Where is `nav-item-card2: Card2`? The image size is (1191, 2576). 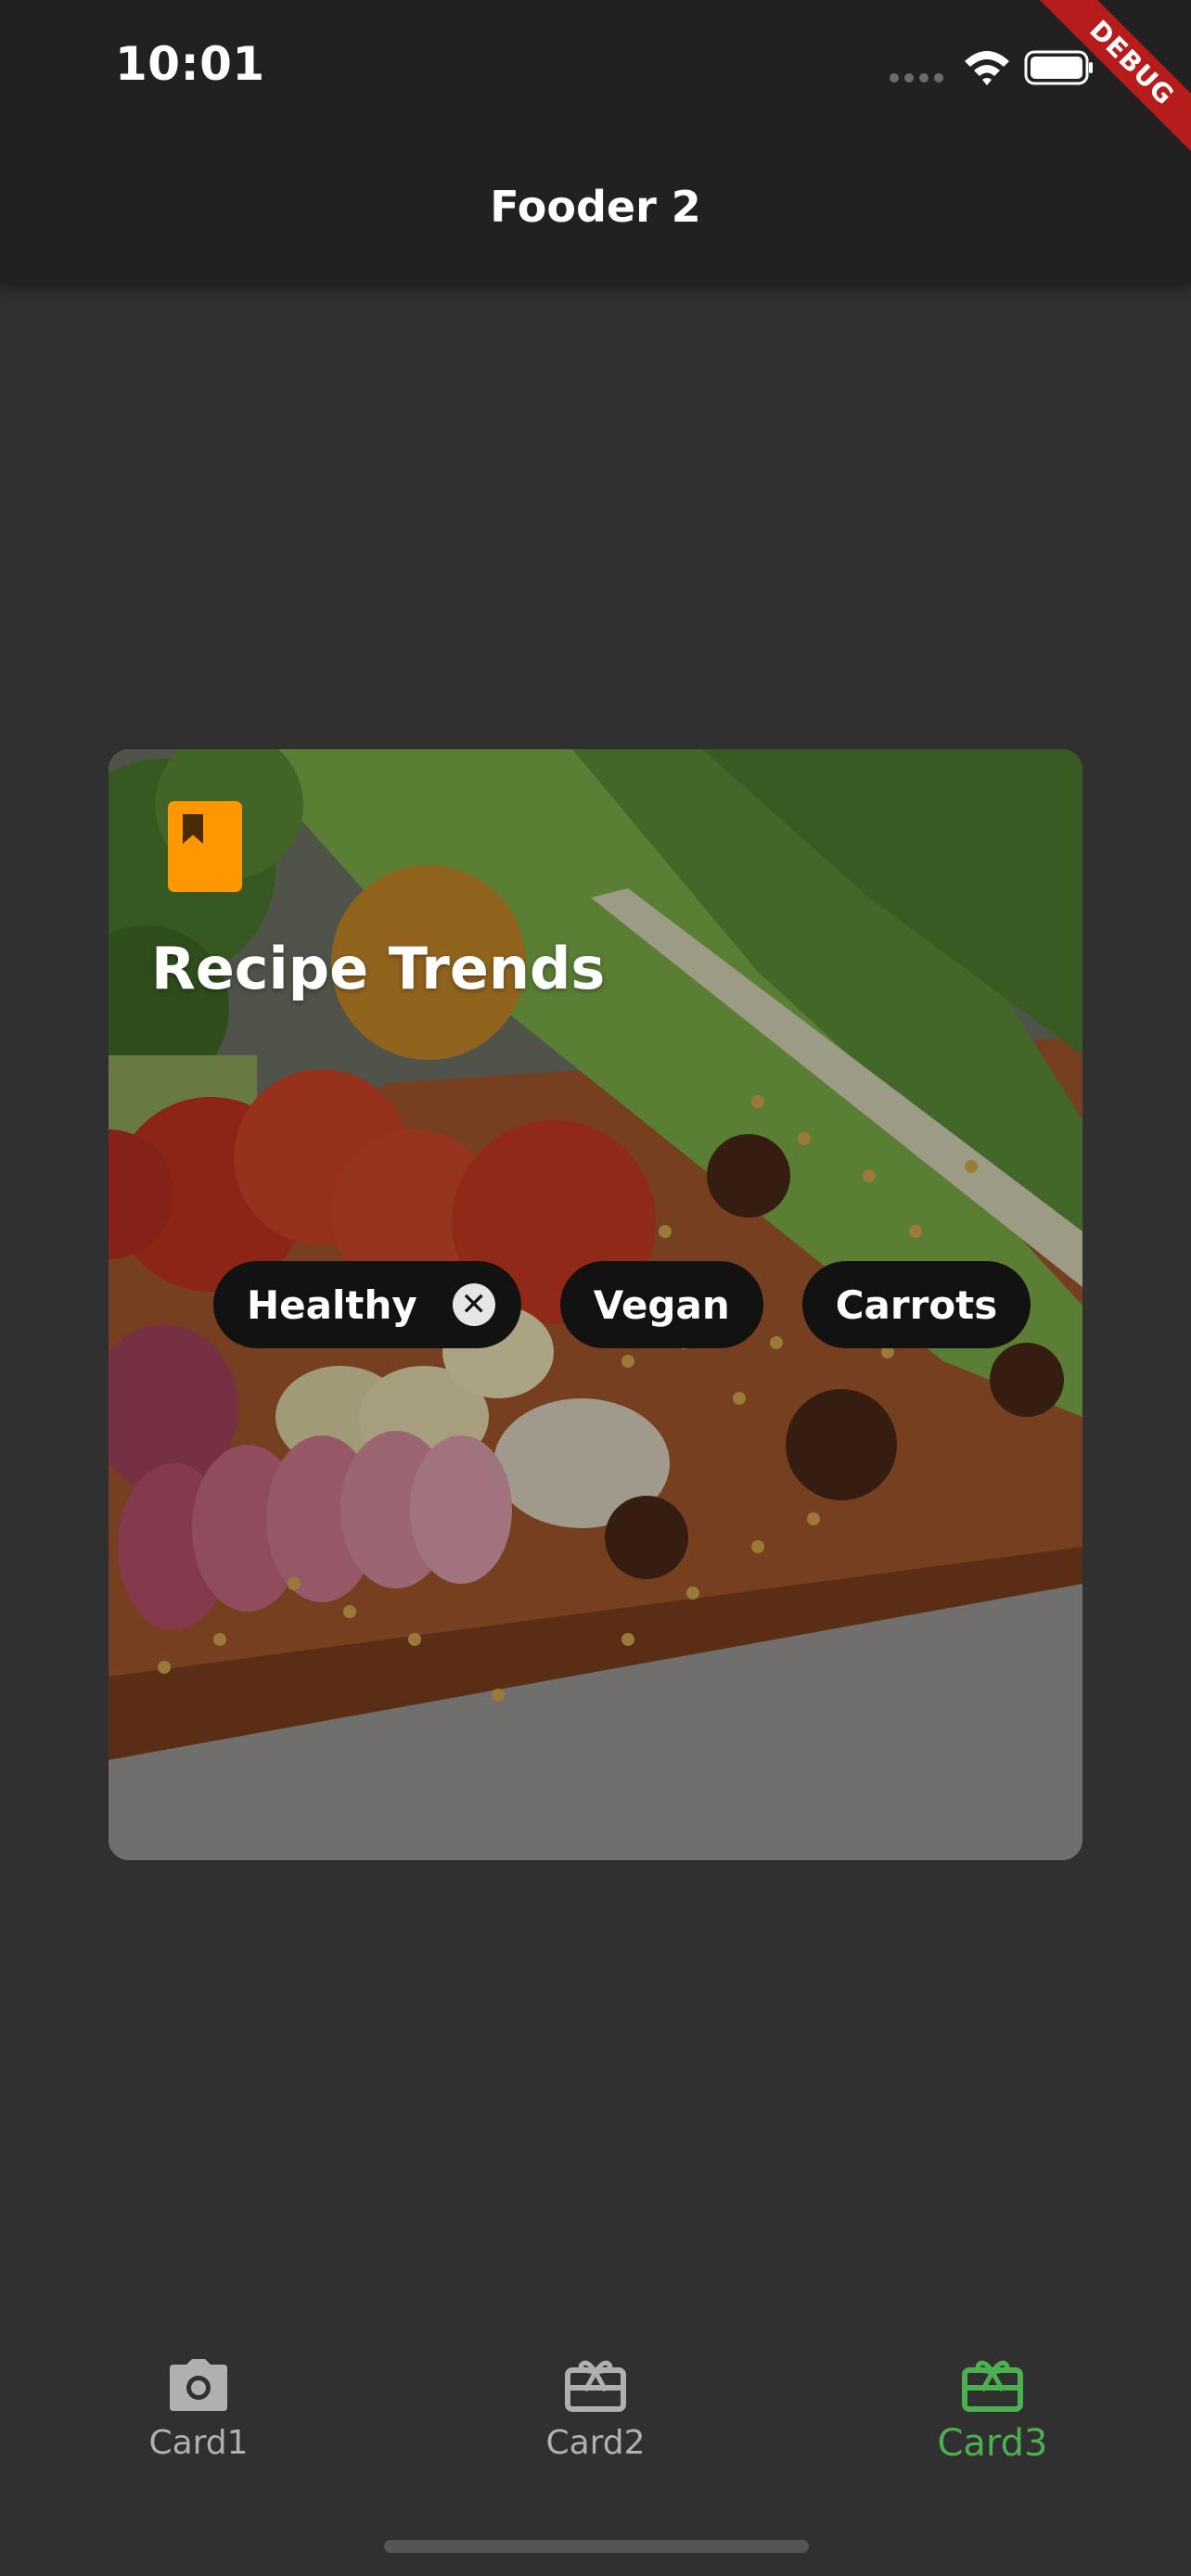
nav-item-card2: Card2 is located at coordinates (595, 2409).